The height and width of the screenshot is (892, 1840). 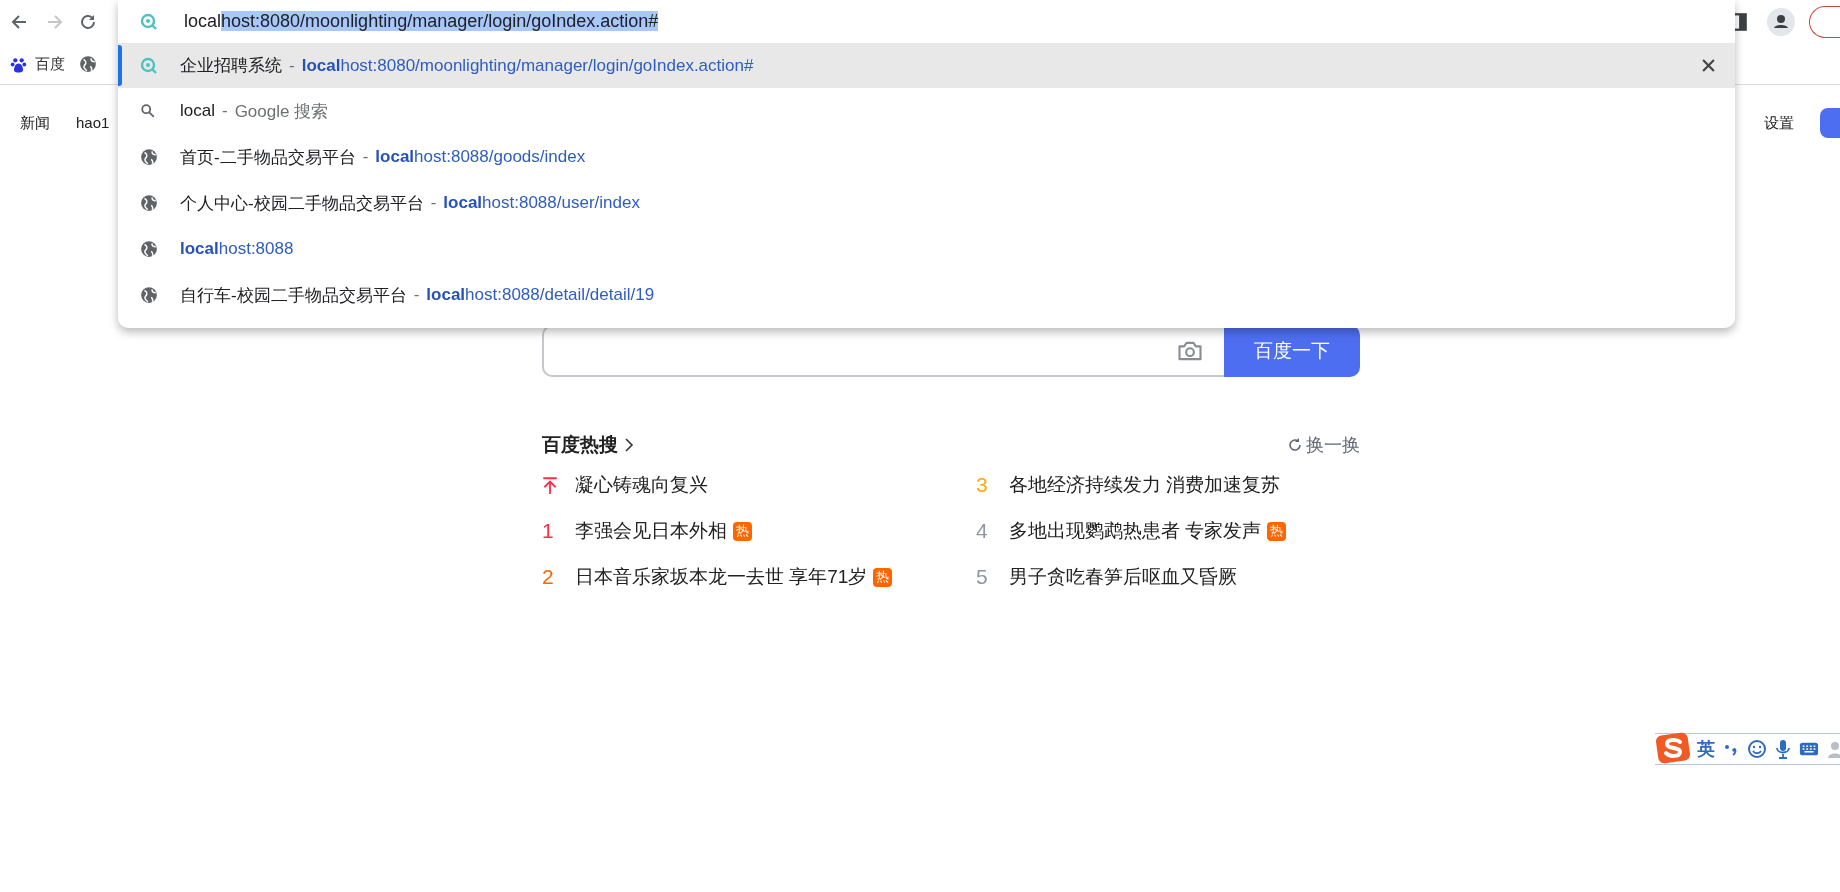 What do you see at coordinates (548, 577) in the screenshot?
I see `rank-number: 2` at bounding box center [548, 577].